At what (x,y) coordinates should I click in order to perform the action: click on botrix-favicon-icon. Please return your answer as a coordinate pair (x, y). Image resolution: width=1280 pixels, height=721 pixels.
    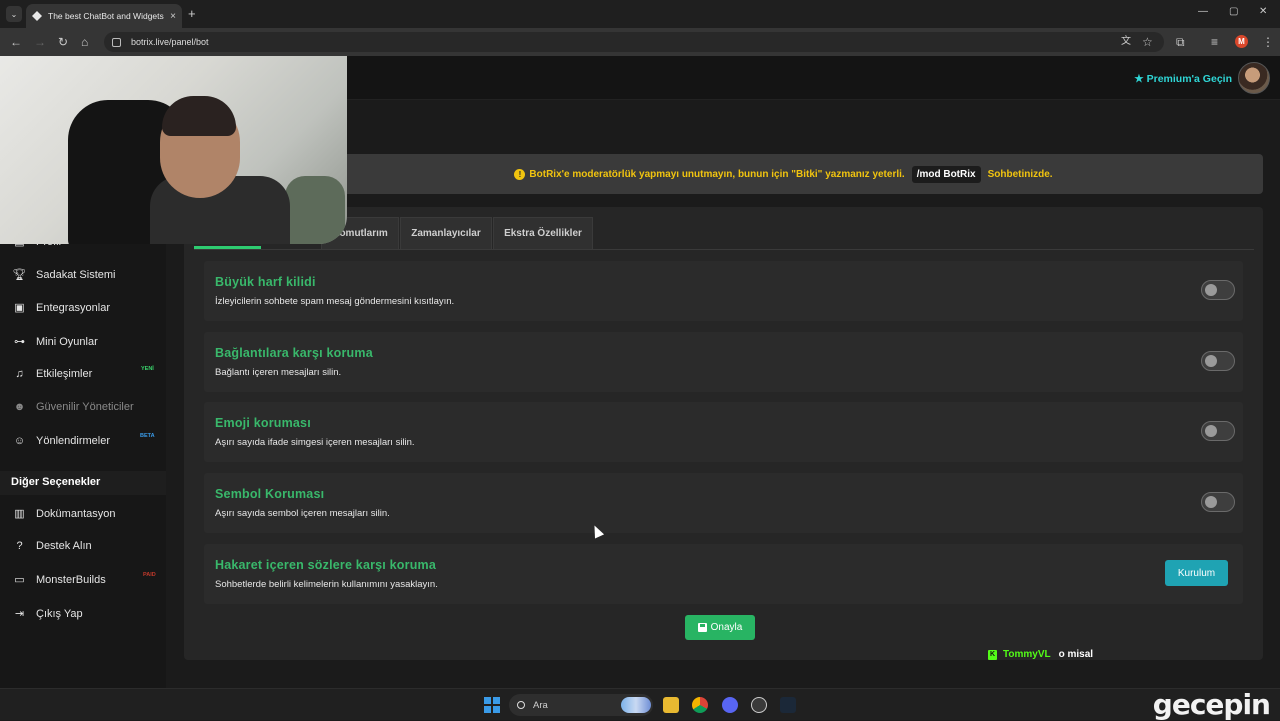
    Looking at the image, I should click on (37, 16).